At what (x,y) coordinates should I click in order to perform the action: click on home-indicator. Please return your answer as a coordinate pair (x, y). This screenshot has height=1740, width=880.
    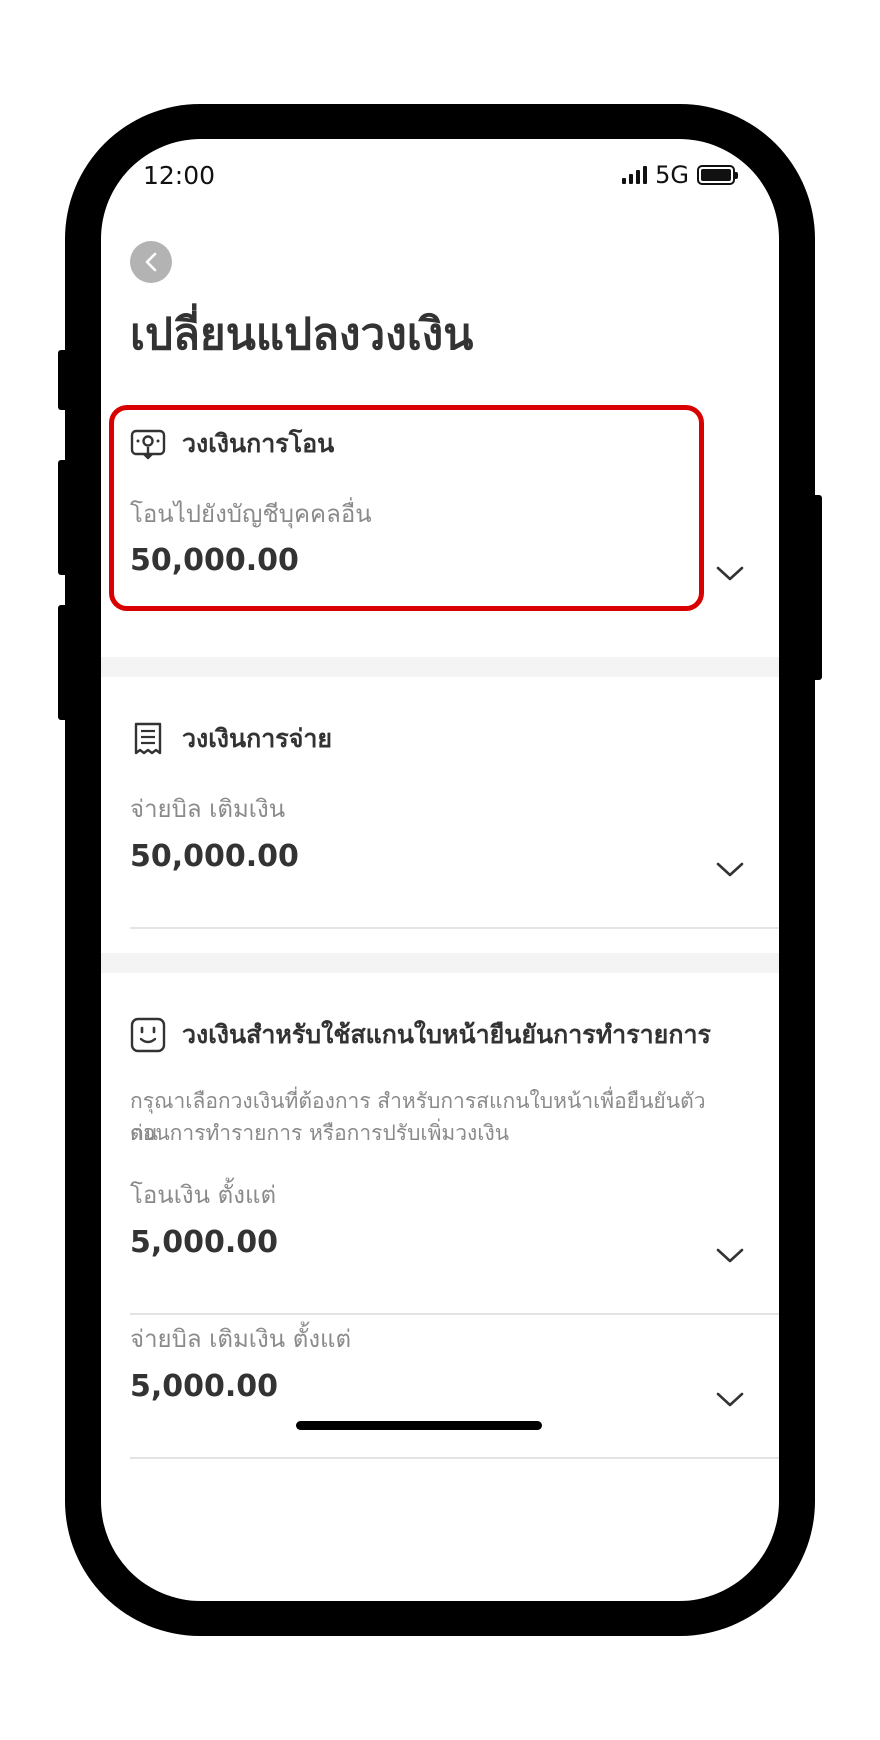
    Looking at the image, I should click on (419, 1425).